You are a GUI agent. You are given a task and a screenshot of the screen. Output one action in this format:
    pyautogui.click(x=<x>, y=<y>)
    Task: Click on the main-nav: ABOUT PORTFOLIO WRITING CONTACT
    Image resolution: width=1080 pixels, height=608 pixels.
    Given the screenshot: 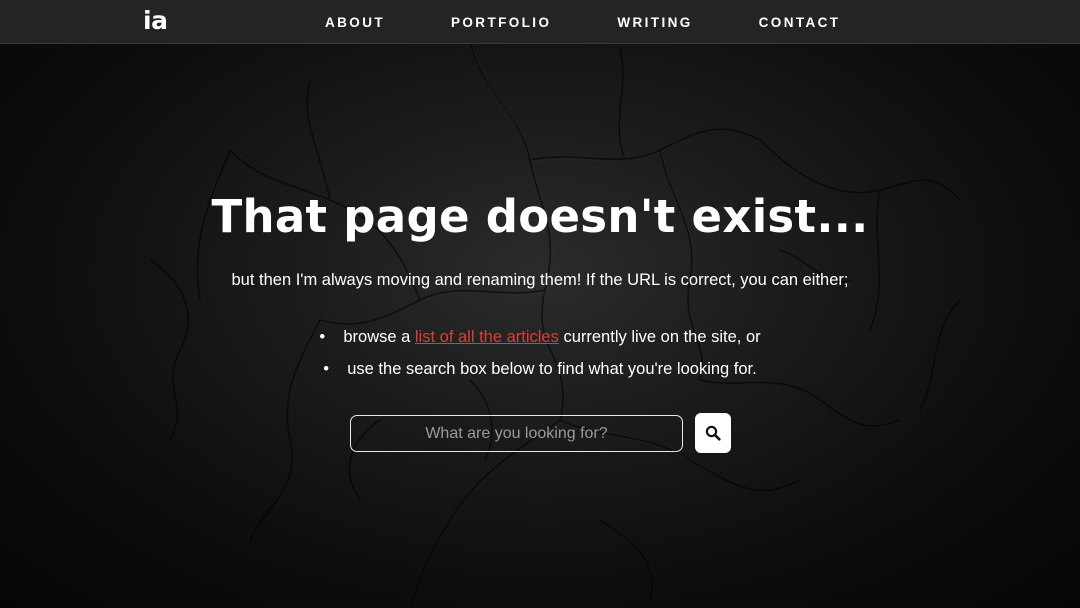 What is the action you would take?
    pyautogui.click(x=571, y=22)
    